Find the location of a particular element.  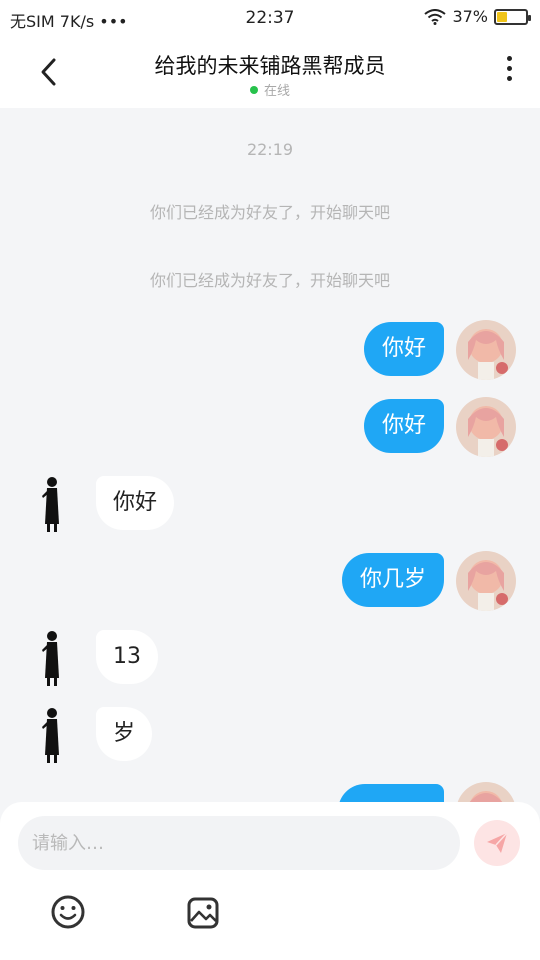

message-timestamp: 22:19 is located at coordinates (270, 149).